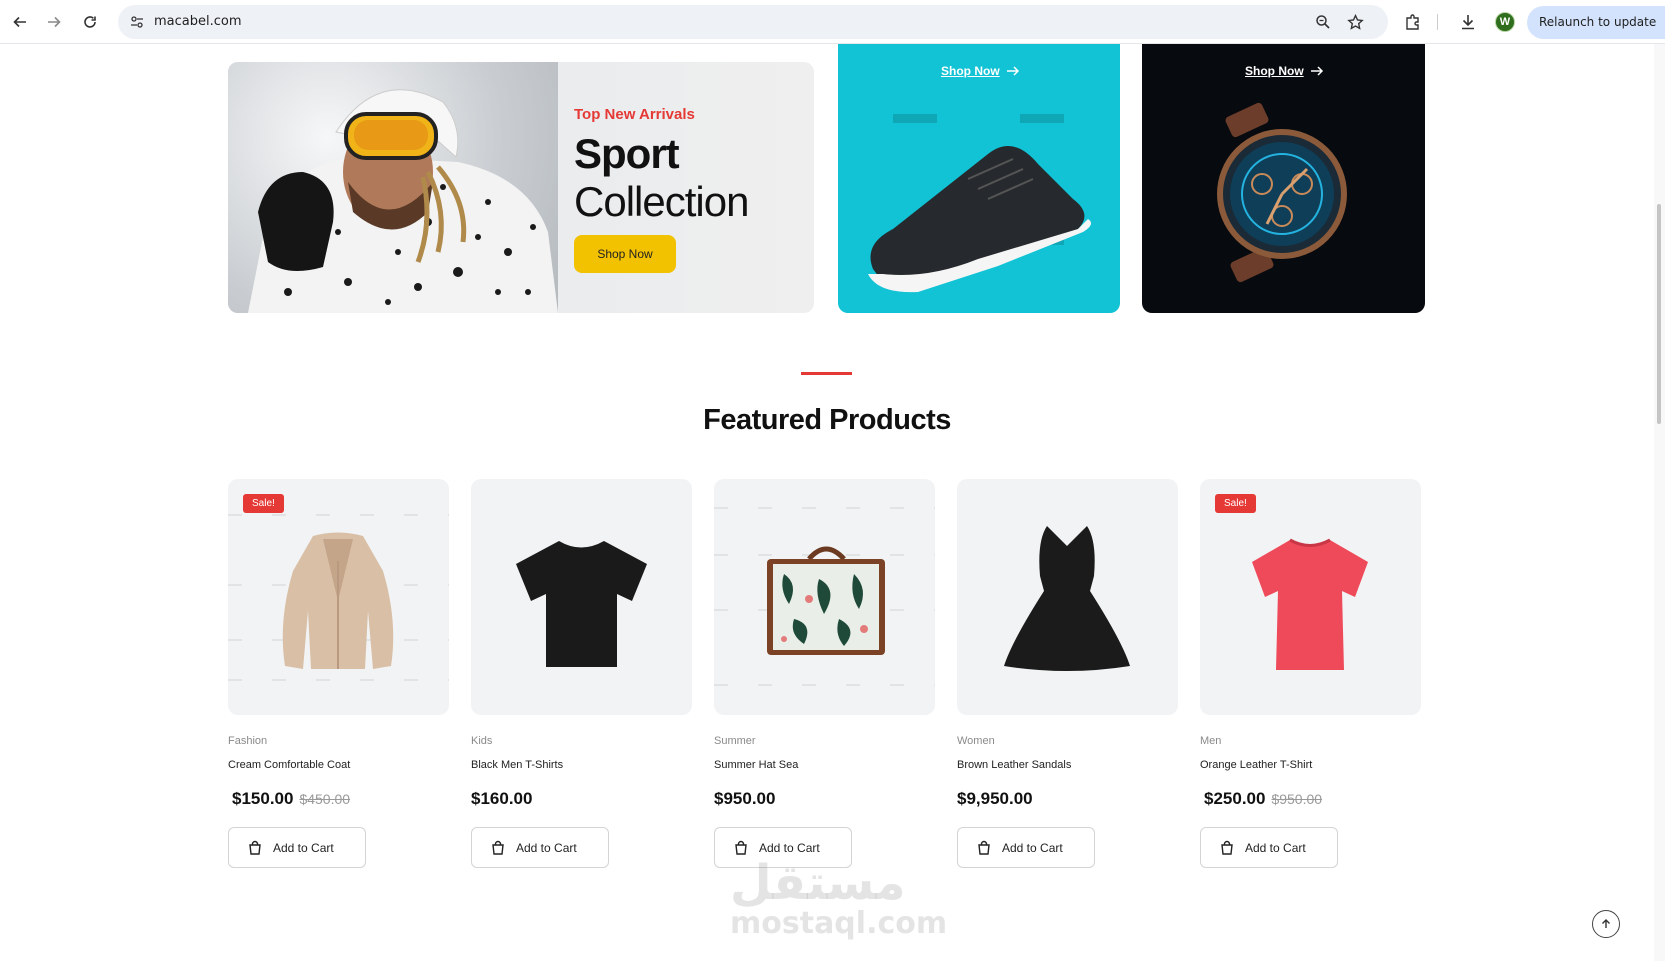  Describe the element at coordinates (827, 420) in the screenshot. I see `section-title: Featured Products` at that location.